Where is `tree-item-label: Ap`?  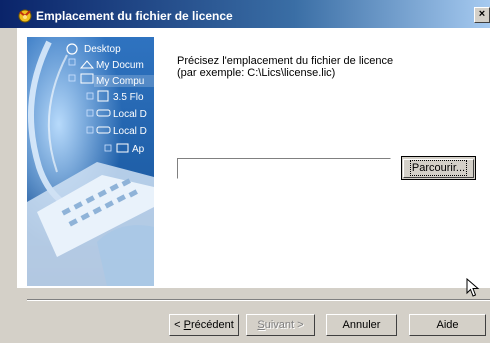
tree-item-label: Ap is located at coordinates (138, 149).